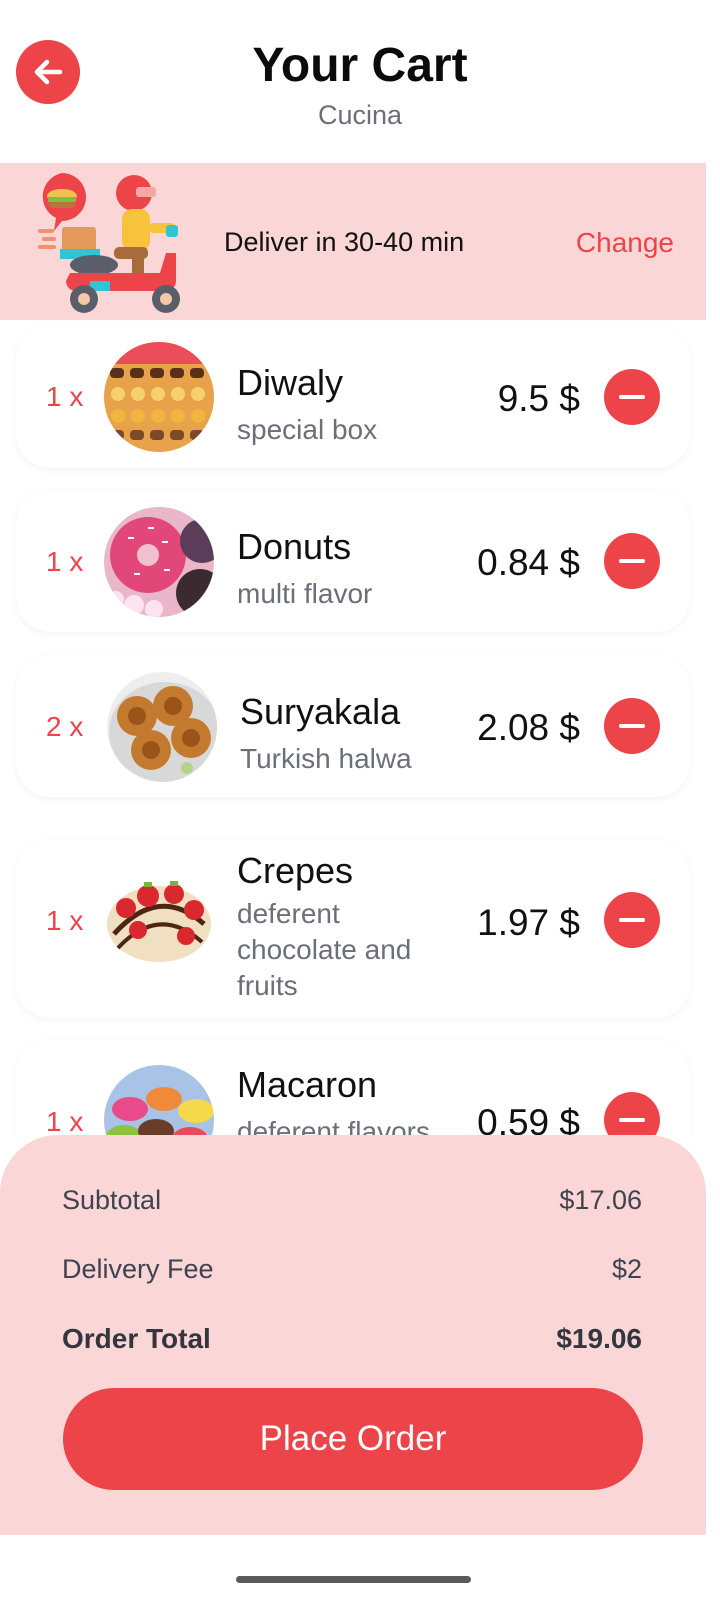  I want to click on restaurant-name: Cucina, so click(360, 115).